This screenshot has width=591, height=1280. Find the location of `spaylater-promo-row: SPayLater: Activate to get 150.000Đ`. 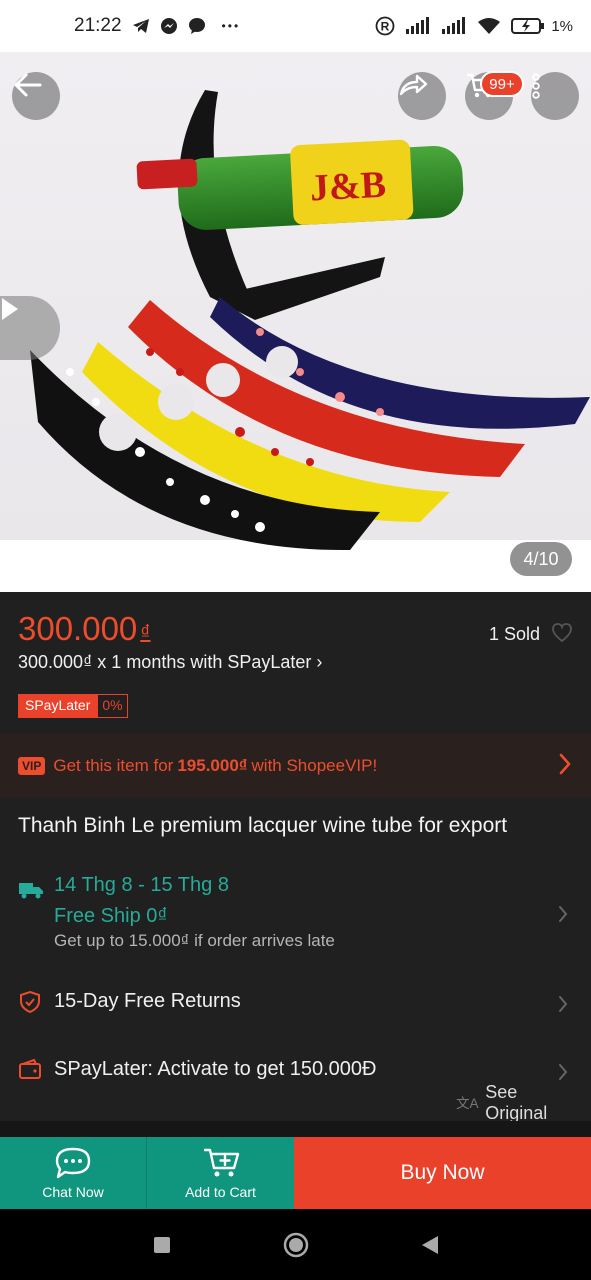

spaylater-promo-row: SPayLater: Activate to get 150.000Đ is located at coordinates (215, 1069).